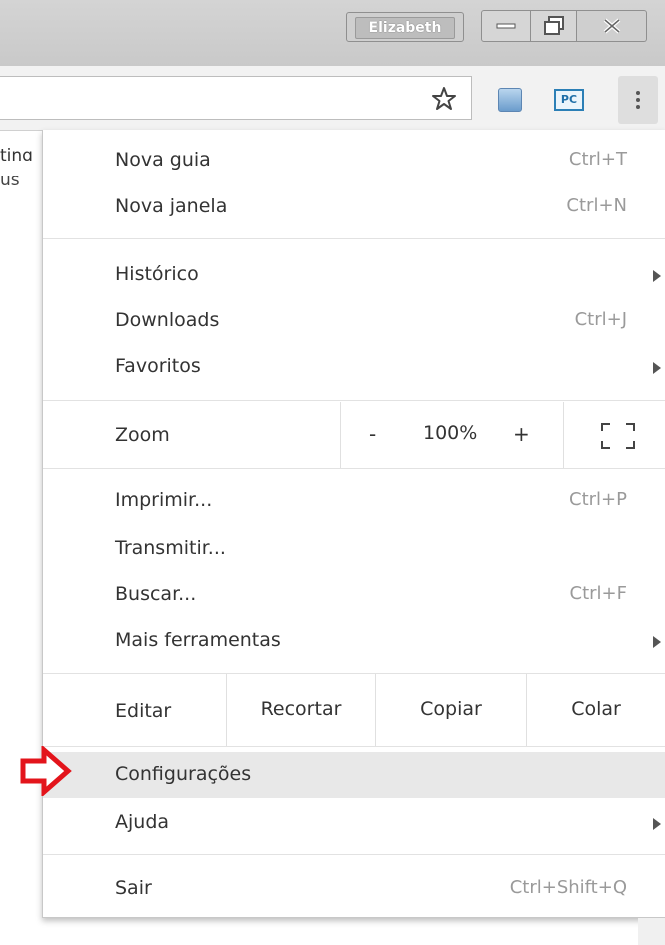  Describe the element at coordinates (569, 100) in the screenshot. I see `pc-extension-icon: PC` at that location.